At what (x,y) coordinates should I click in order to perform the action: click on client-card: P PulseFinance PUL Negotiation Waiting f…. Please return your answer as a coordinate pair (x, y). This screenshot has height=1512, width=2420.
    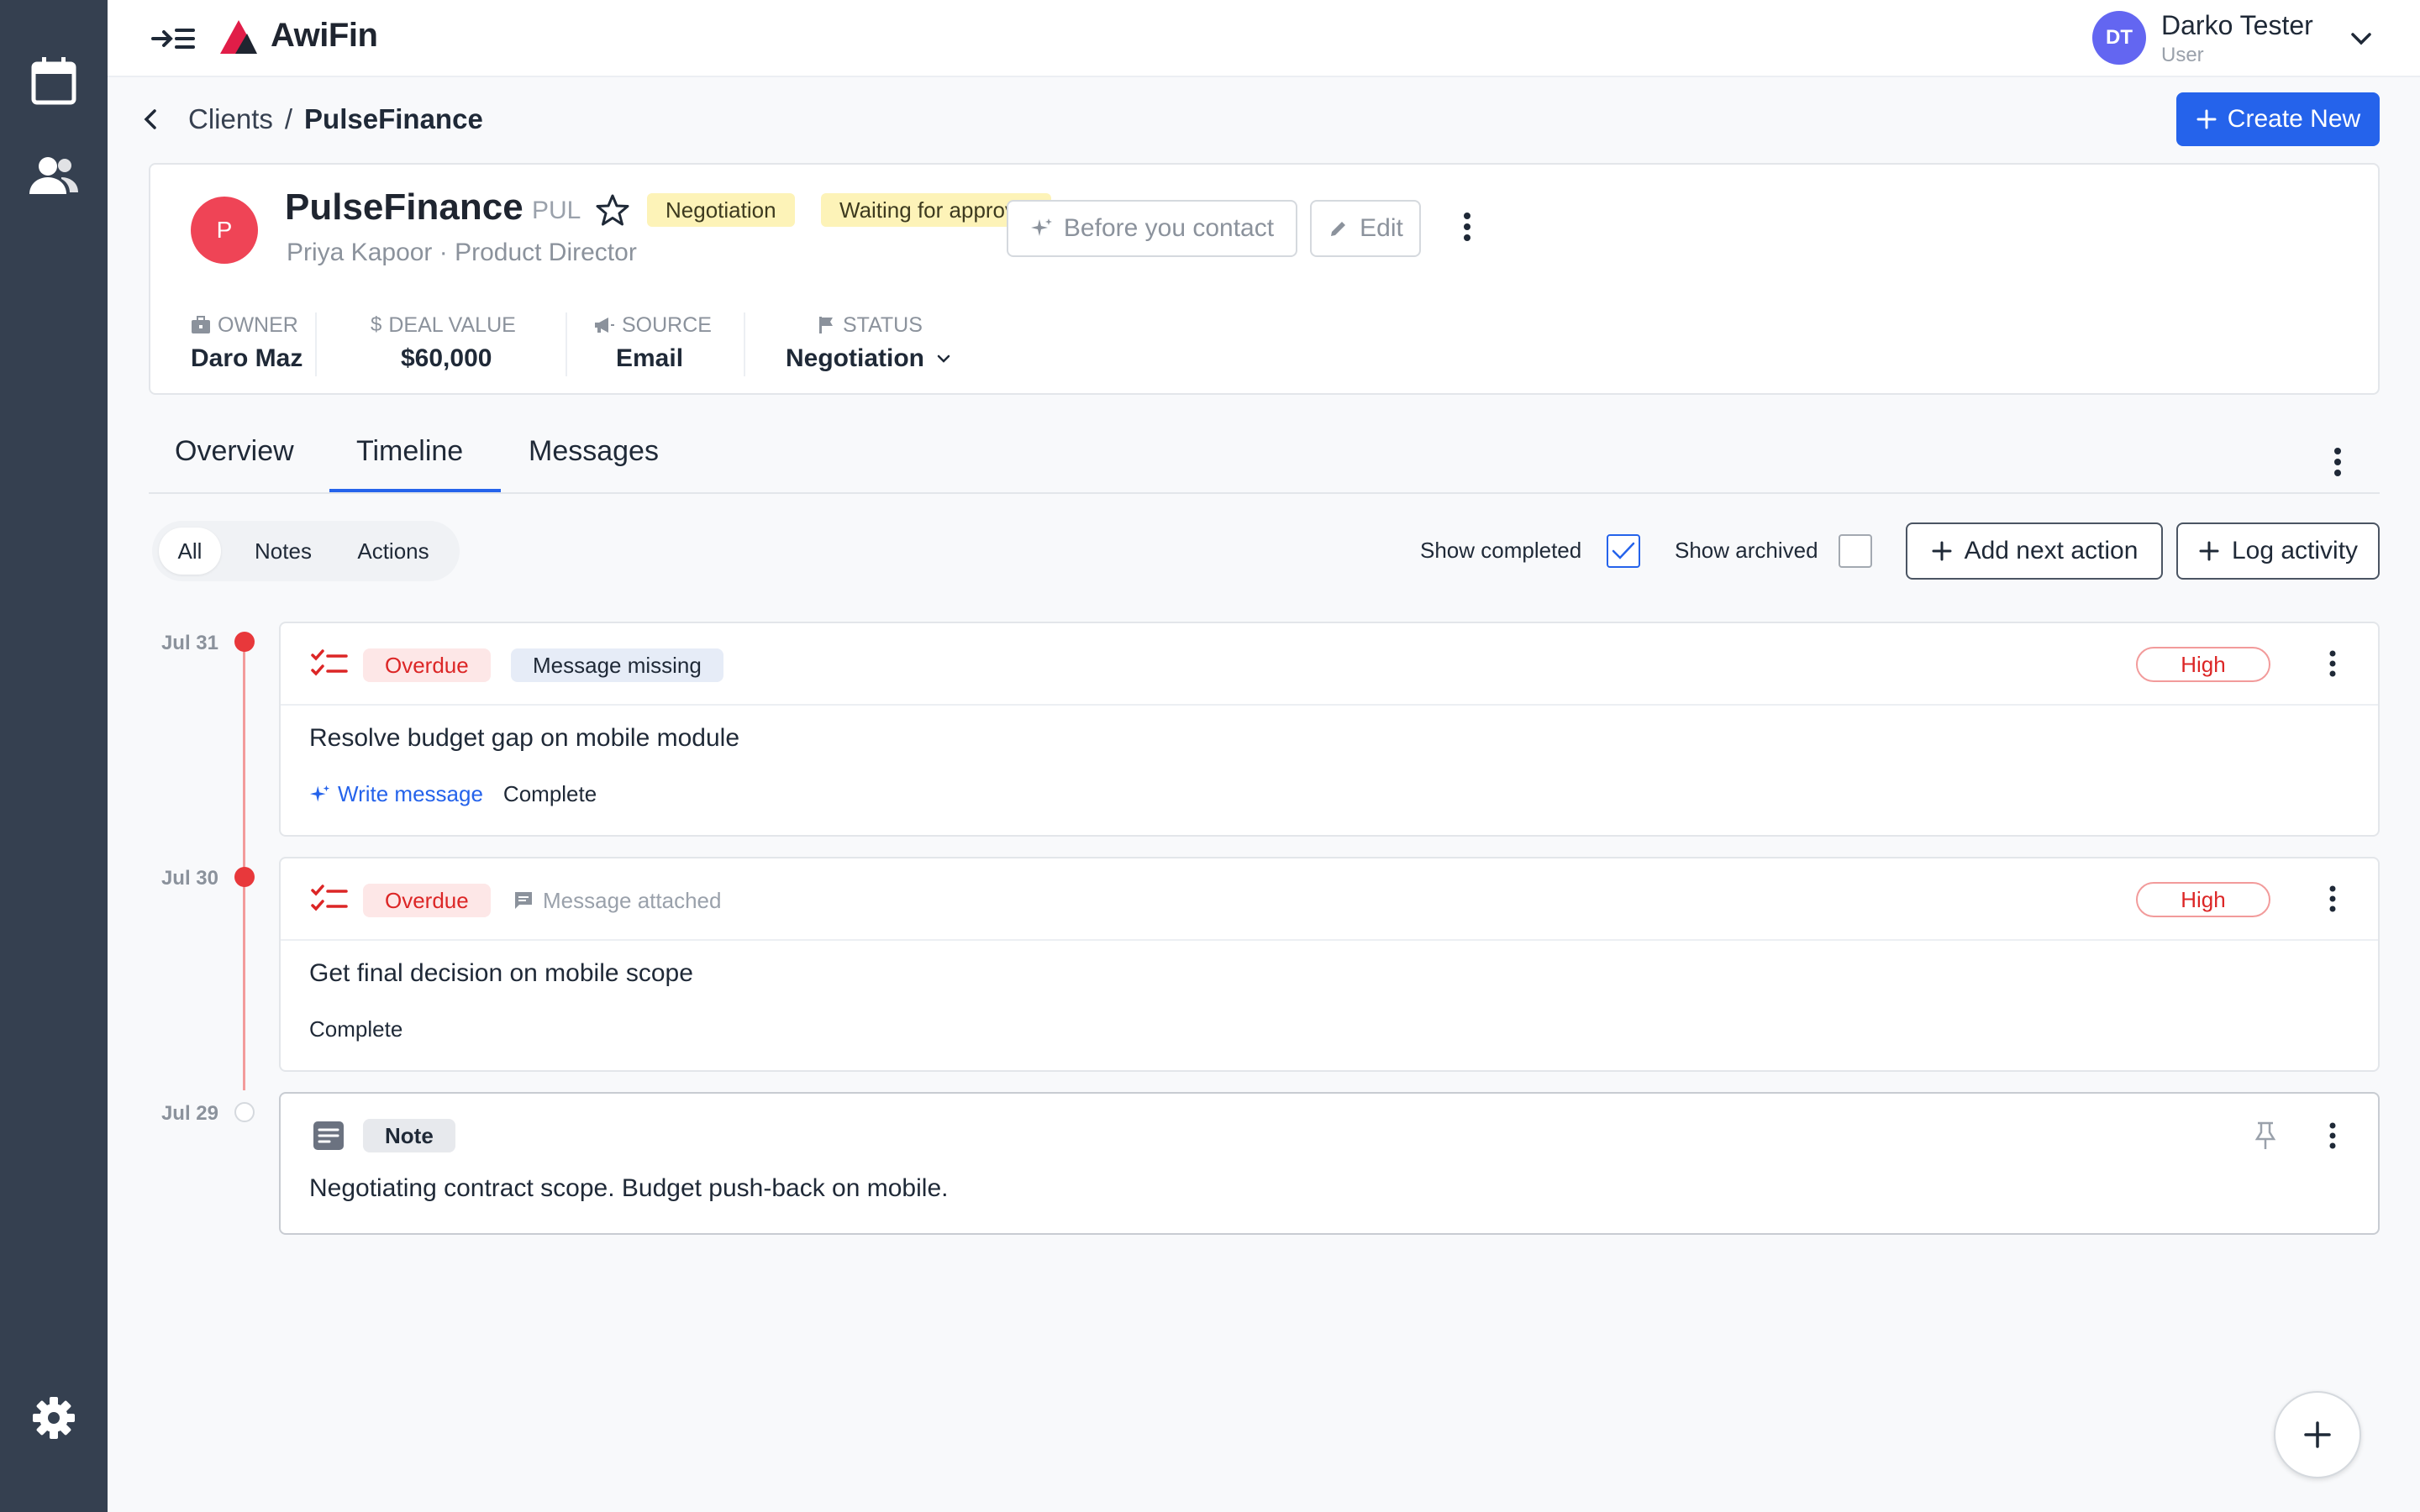
    Looking at the image, I should click on (1264, 279).